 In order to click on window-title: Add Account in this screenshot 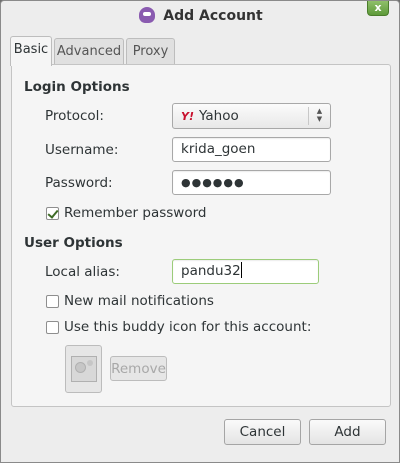, I will do `click(200, 15)`.